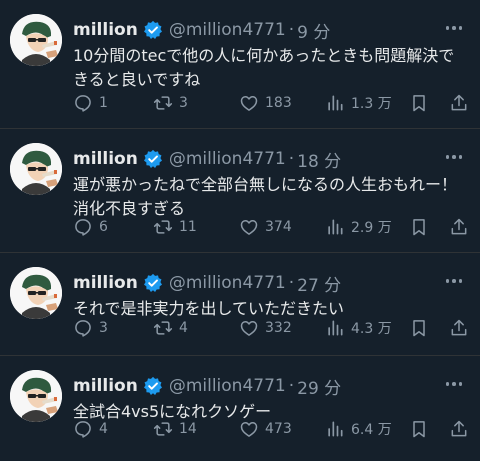 The image size is (480, 461). I want to click on tweet-text: 運が悪かったねで全部台無しになるの人生おもれー！消化不良すぎる, so click(265, 196).